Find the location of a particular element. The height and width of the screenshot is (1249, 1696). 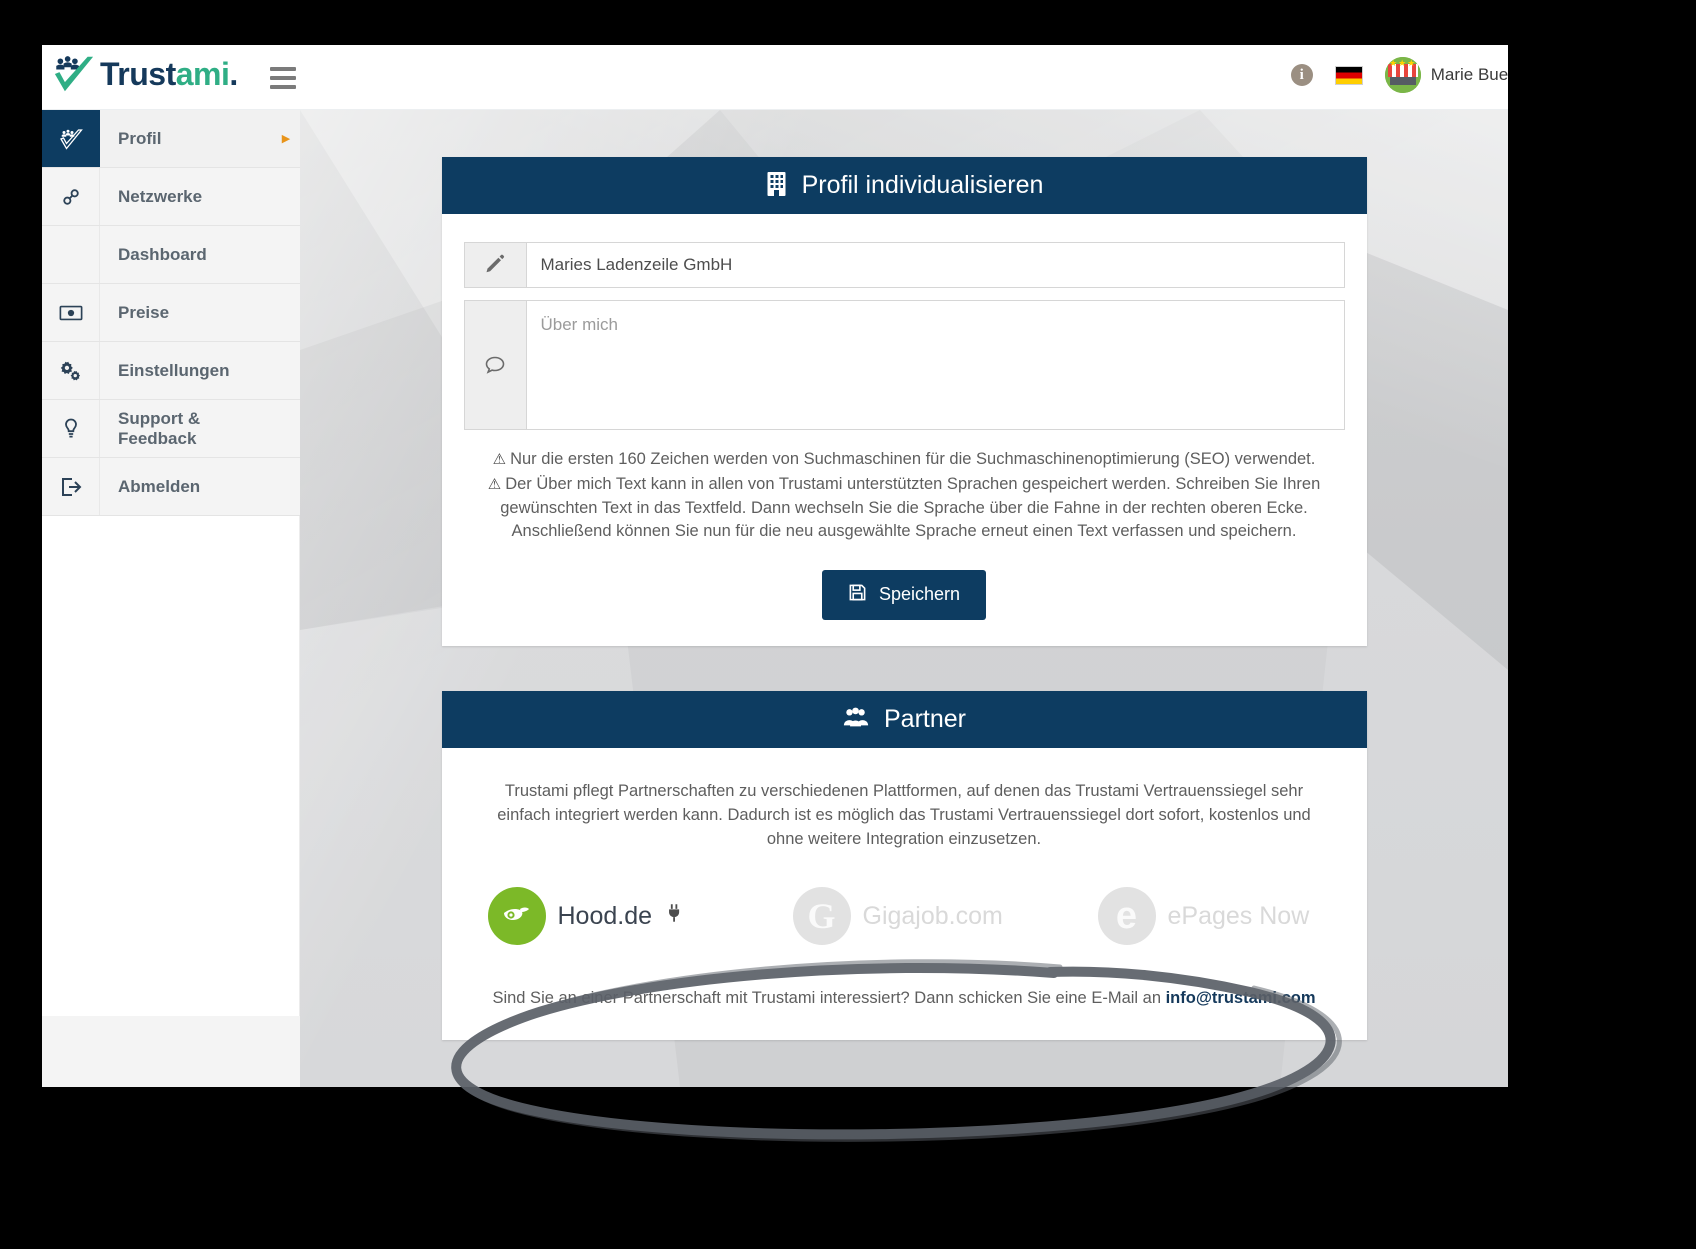

about-textarea is located at coordinates (935, 365).